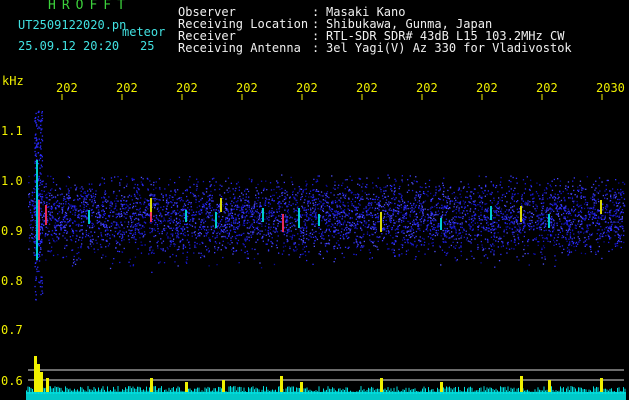  Describe the element at coordinates (610, 88) in the screenshot. I see `x-tick-label: 2030` at that location.